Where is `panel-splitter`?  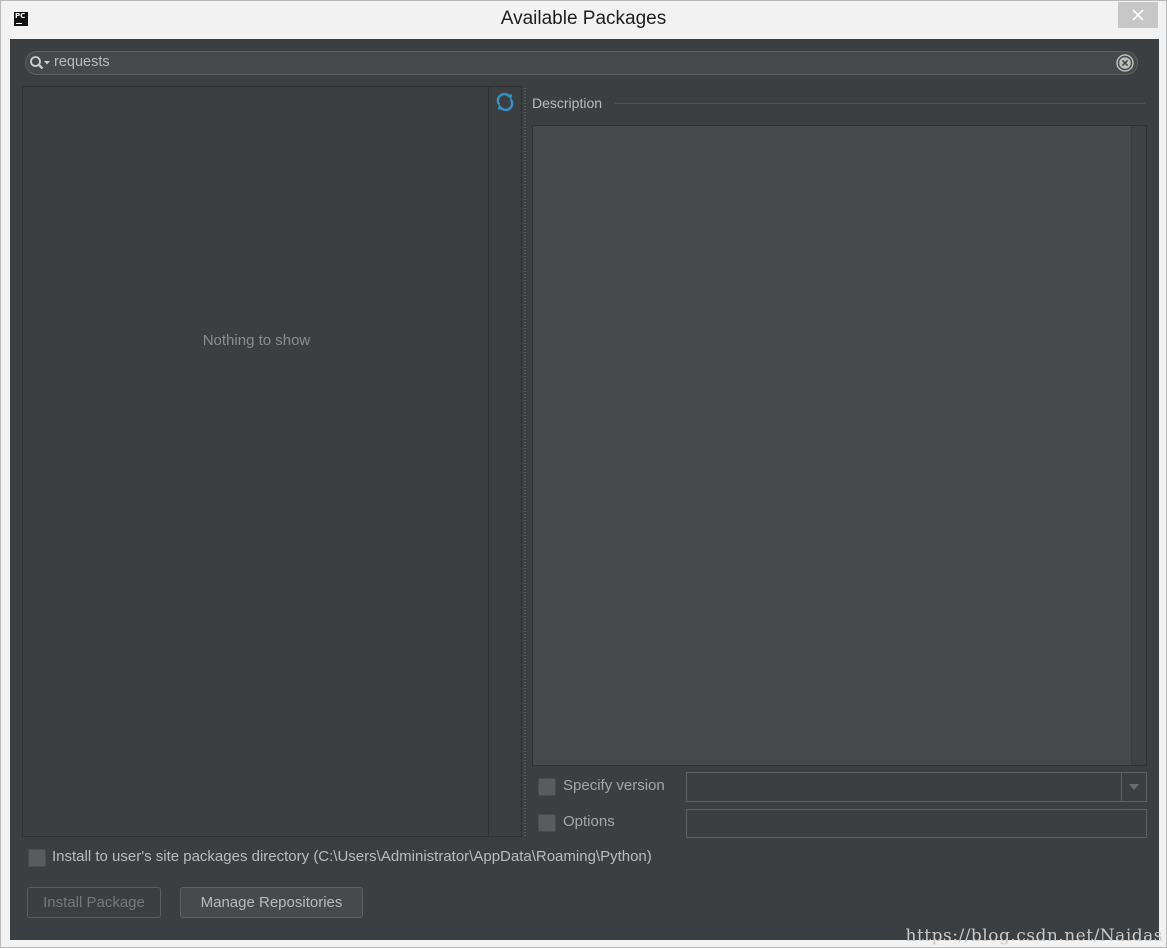
panel-splitter is located at coordinates (525, 461).